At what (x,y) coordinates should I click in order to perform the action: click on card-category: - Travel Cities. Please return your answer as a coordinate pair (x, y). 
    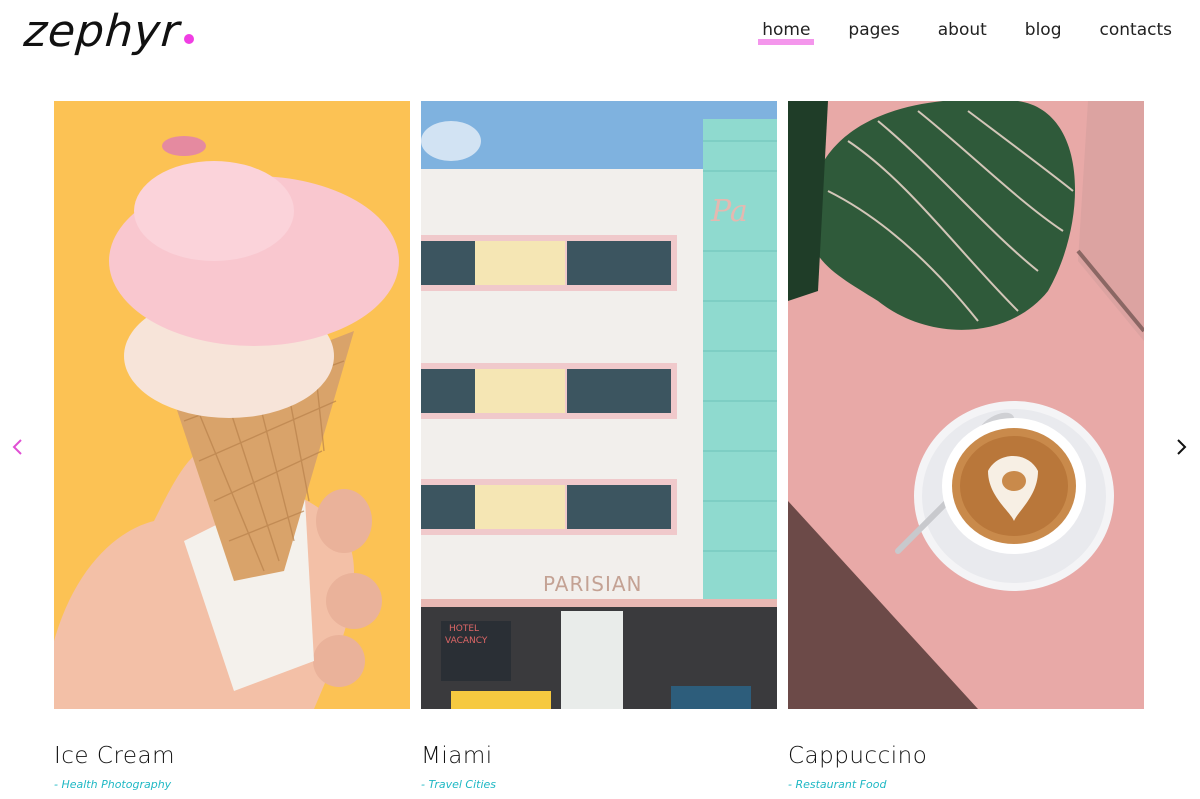
    Looking at the image, I should click on (599, 785).